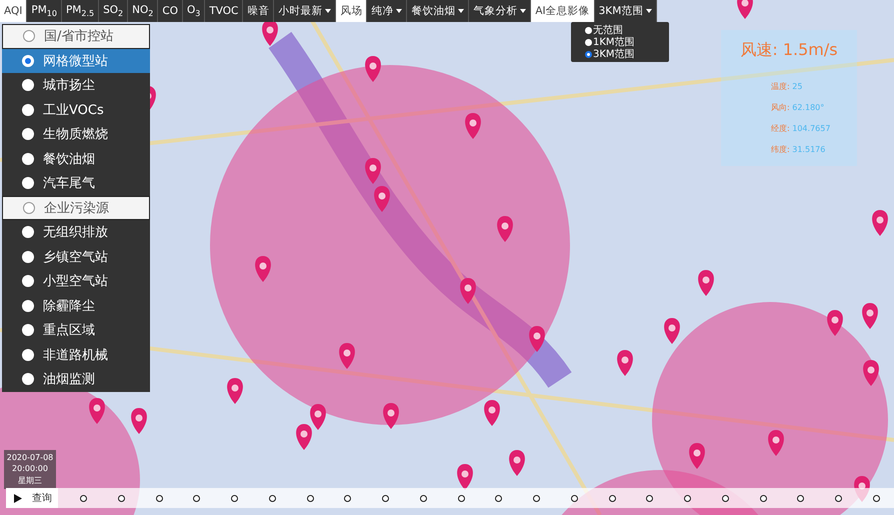  What do you see at coordinates (789, 50) in the screenshot?
I see `wind-speed-text: 风速: 1.5m/s` at bounding box center [789, 50].